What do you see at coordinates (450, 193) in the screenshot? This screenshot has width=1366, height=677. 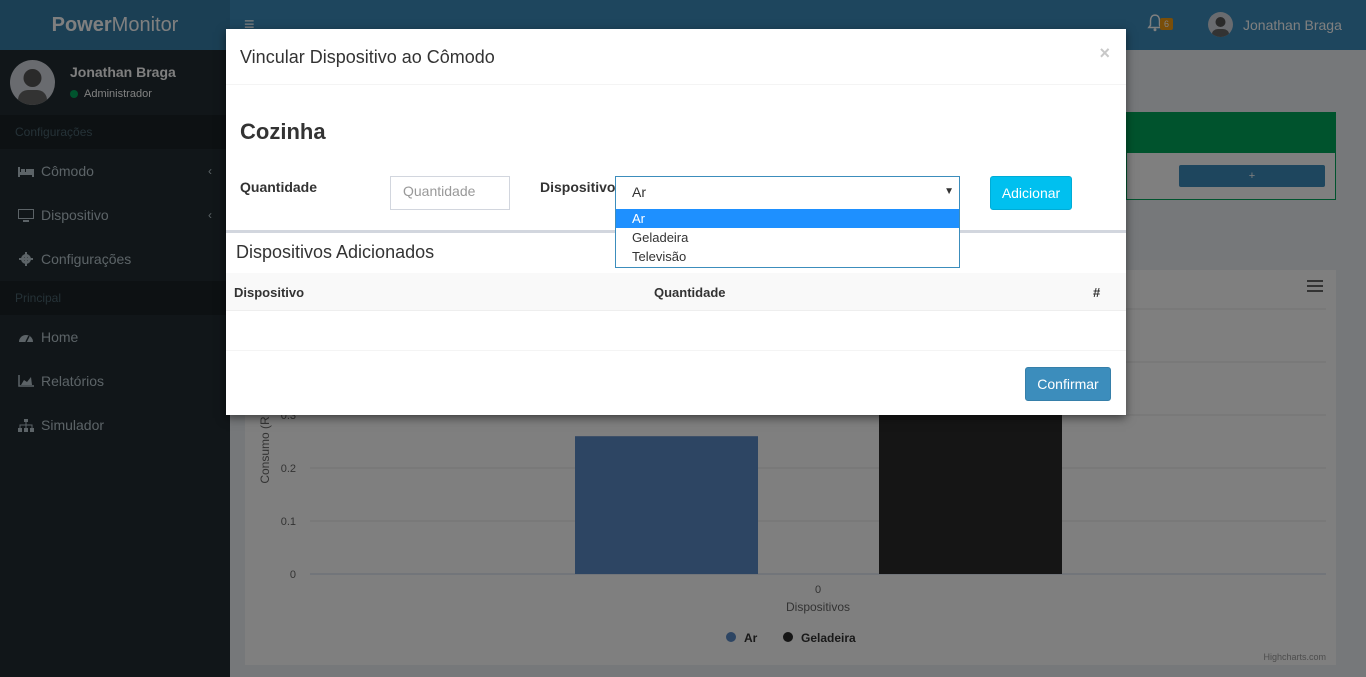 I see `quantity-input: Quantidade` at bounding box center [450, 193].